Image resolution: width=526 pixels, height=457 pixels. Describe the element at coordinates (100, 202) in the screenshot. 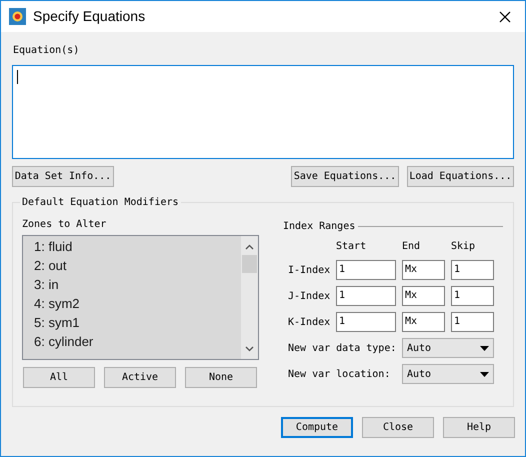

I see `group-title: Default Equation Modifiers` at that location.